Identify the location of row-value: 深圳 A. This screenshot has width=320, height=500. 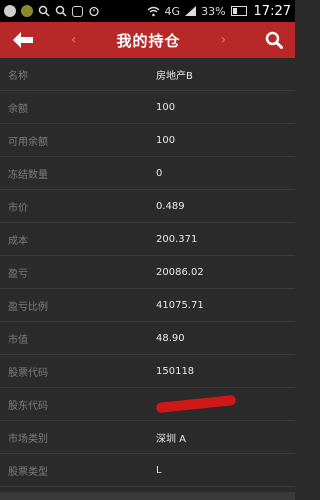
(171, 439).